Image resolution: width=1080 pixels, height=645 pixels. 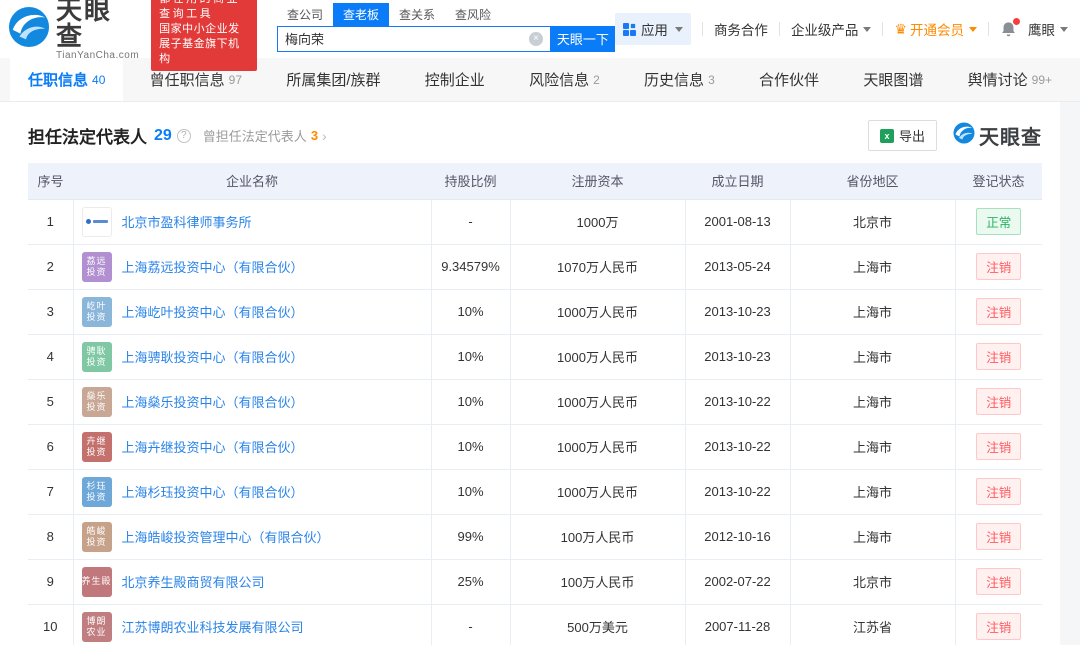 What do you see at coordinates (360, 14) in the screenshot?
I see `search-tab: 查老板` at bounding box center [360, 14].